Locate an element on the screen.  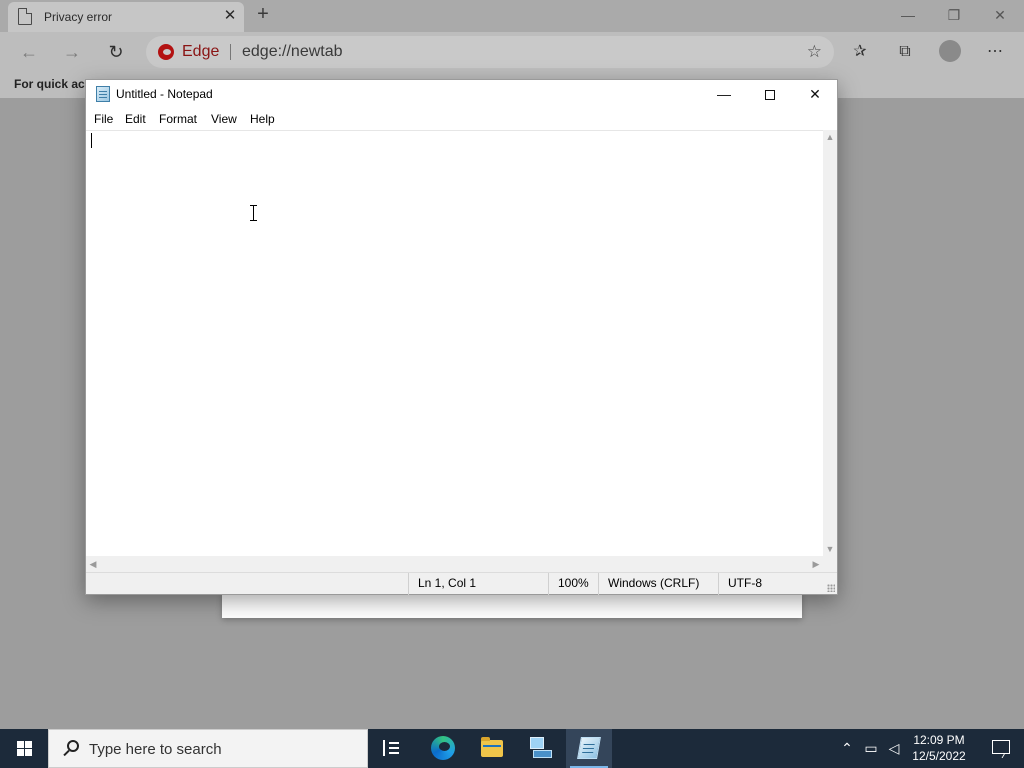
taskbar-server-manager is located at coordinates (541, 748).